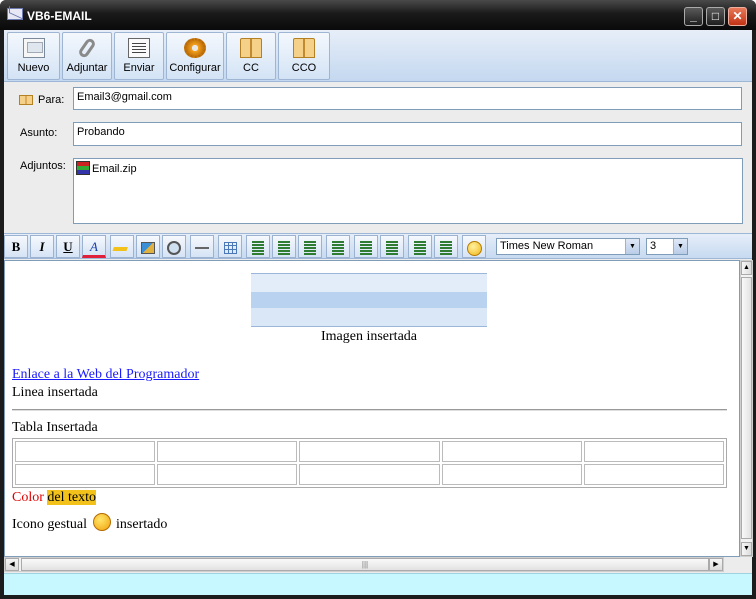 The width and height of the screenshot is (756, 599). Describe the element at coordinates (667, 246) in the screenshot. I see `font-size-select: 3 ▼` at that location.